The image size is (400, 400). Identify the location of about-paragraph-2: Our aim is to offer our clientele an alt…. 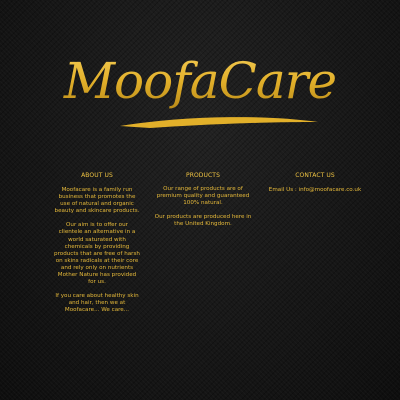
(97, 254).